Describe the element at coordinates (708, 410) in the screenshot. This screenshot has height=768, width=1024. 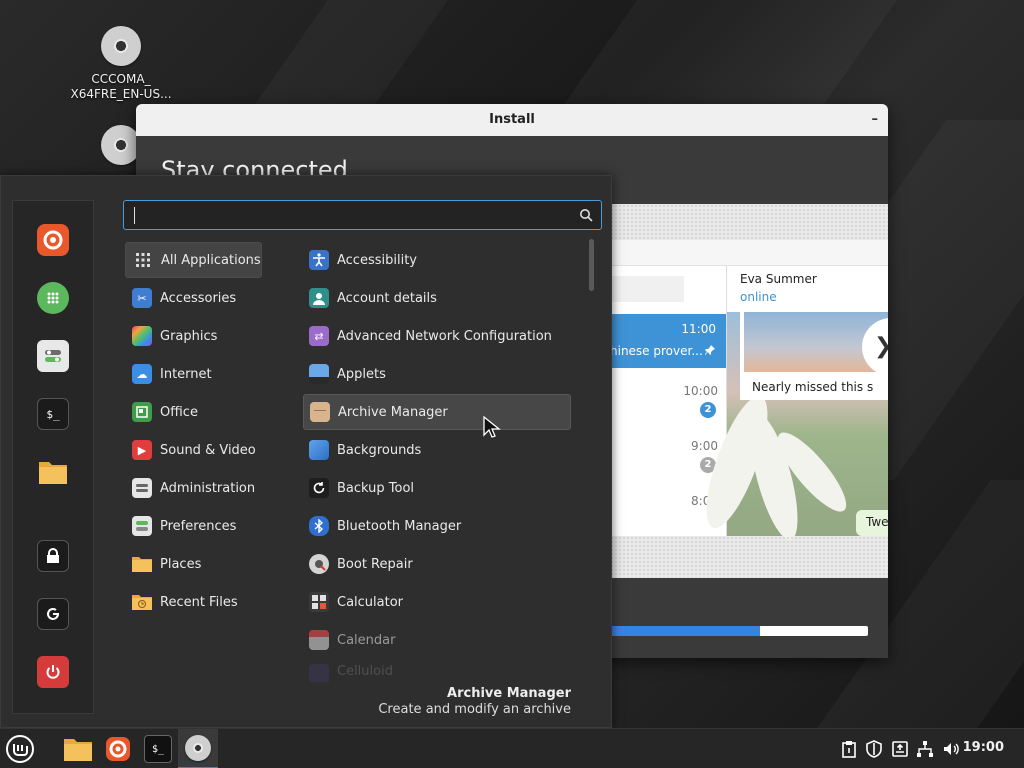
I see `unread-badge: 2` at that location.